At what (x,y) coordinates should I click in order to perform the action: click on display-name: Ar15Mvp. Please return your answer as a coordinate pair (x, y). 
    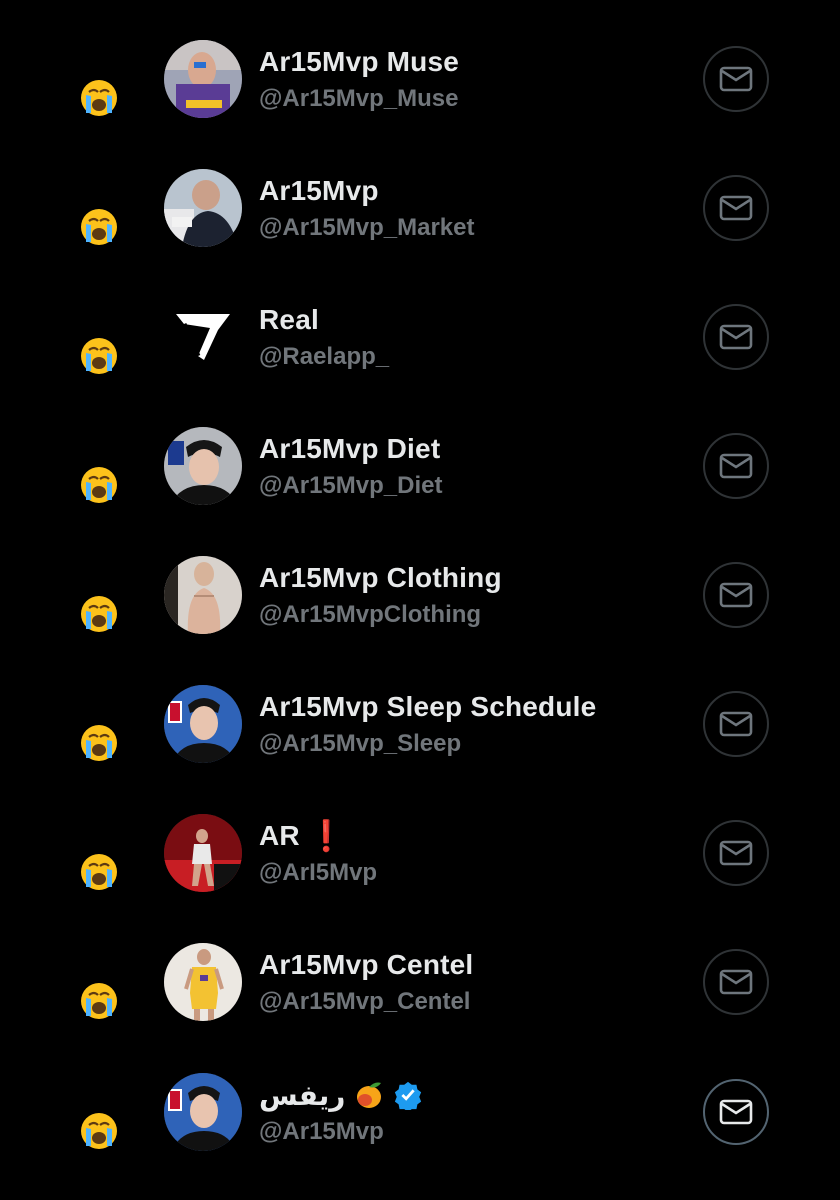
    Looking at the image, I should click on (319, 190).